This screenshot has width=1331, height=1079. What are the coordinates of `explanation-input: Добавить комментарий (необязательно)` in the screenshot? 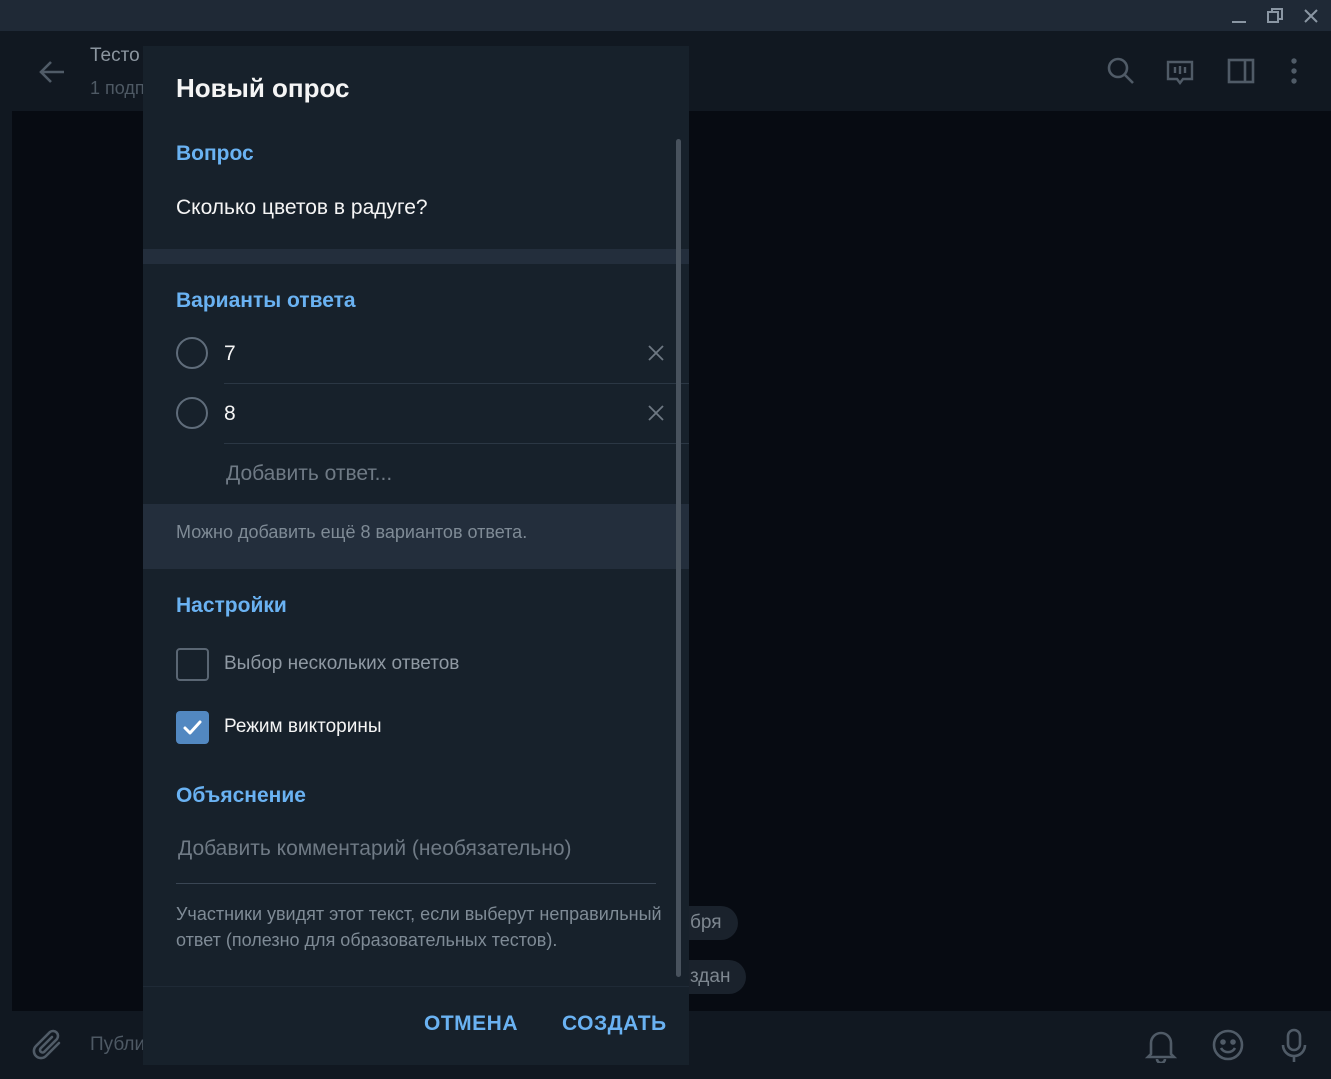 It's located at (375, 849).